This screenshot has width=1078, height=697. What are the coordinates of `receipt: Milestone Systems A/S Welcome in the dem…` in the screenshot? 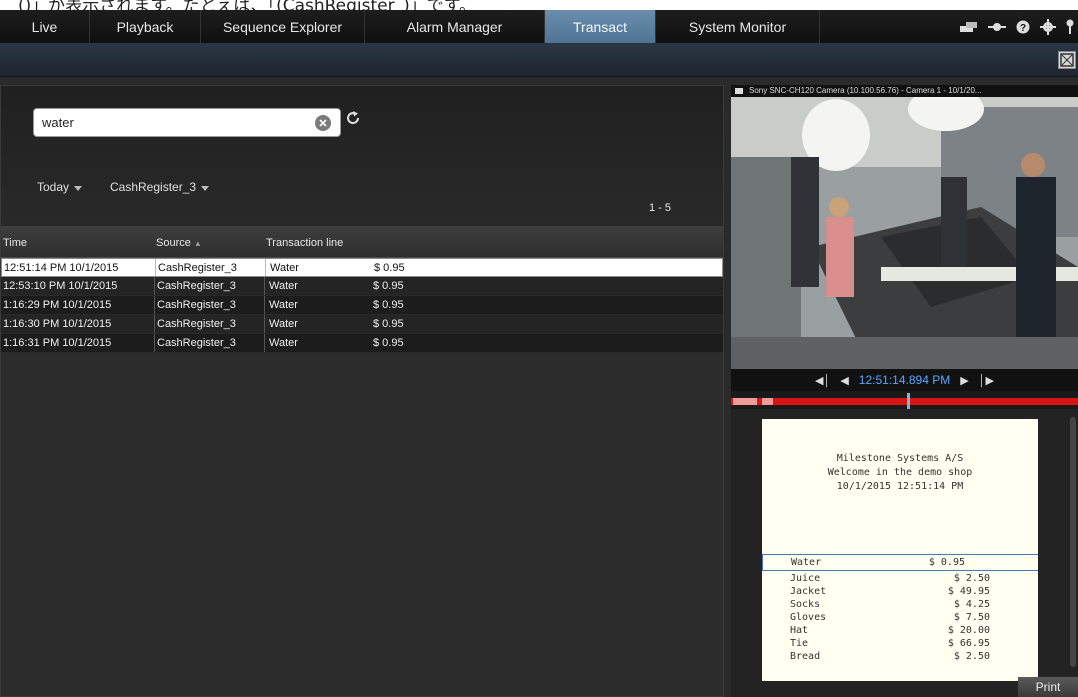 It's located at (900, 550).